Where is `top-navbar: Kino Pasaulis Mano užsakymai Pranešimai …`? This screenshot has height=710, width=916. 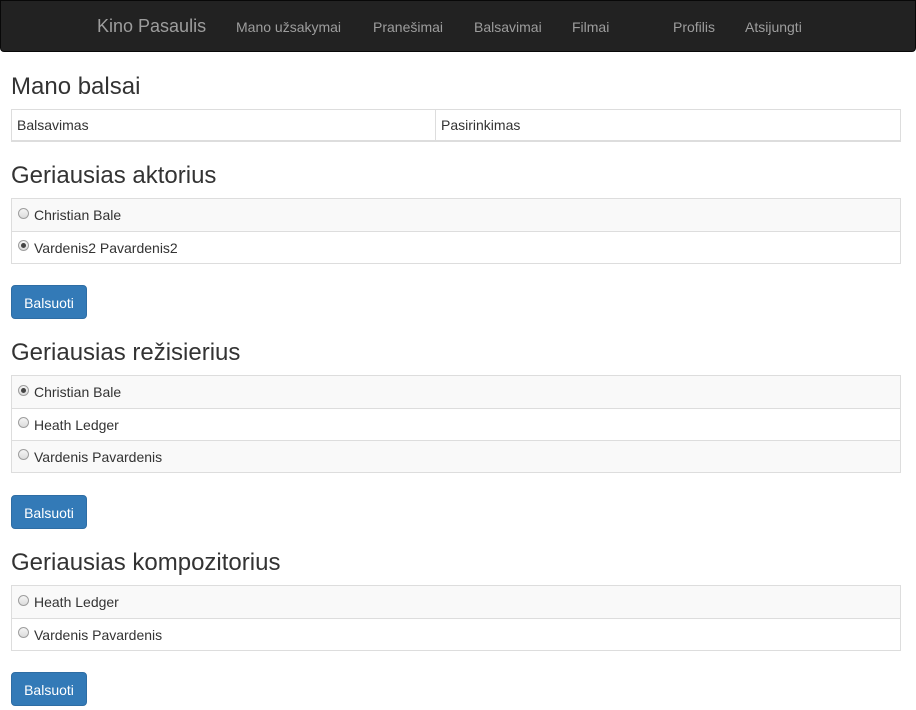 top-navbar: Kino Pasaulis Mano užsakymai Pranešimai … is located at coordinates (458, 26).